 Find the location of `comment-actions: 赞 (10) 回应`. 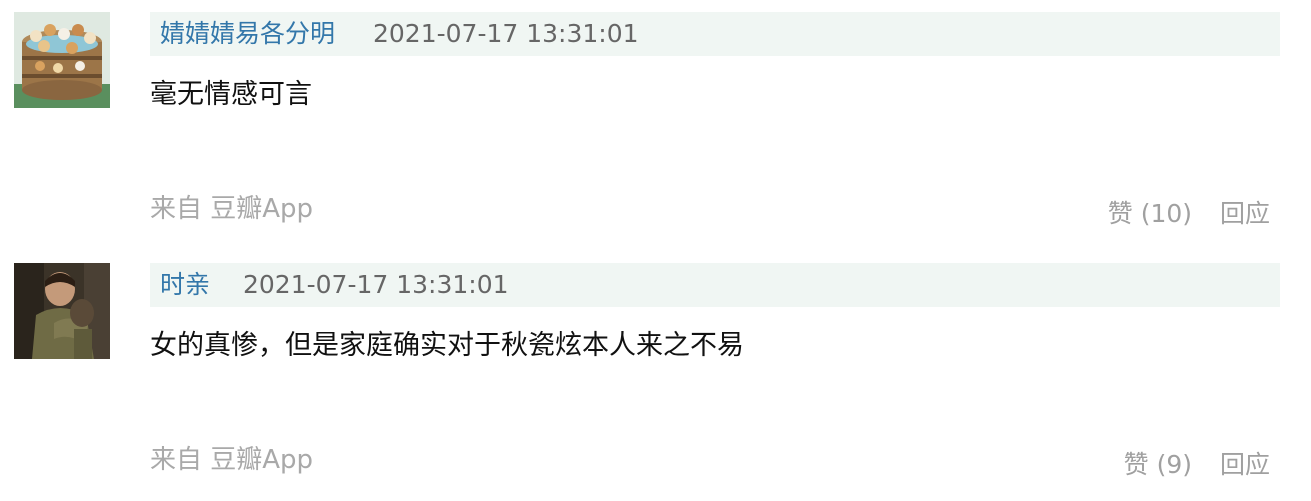

comment-actions: 赞 (10) 回应 is located at coordinates (1189, 214).